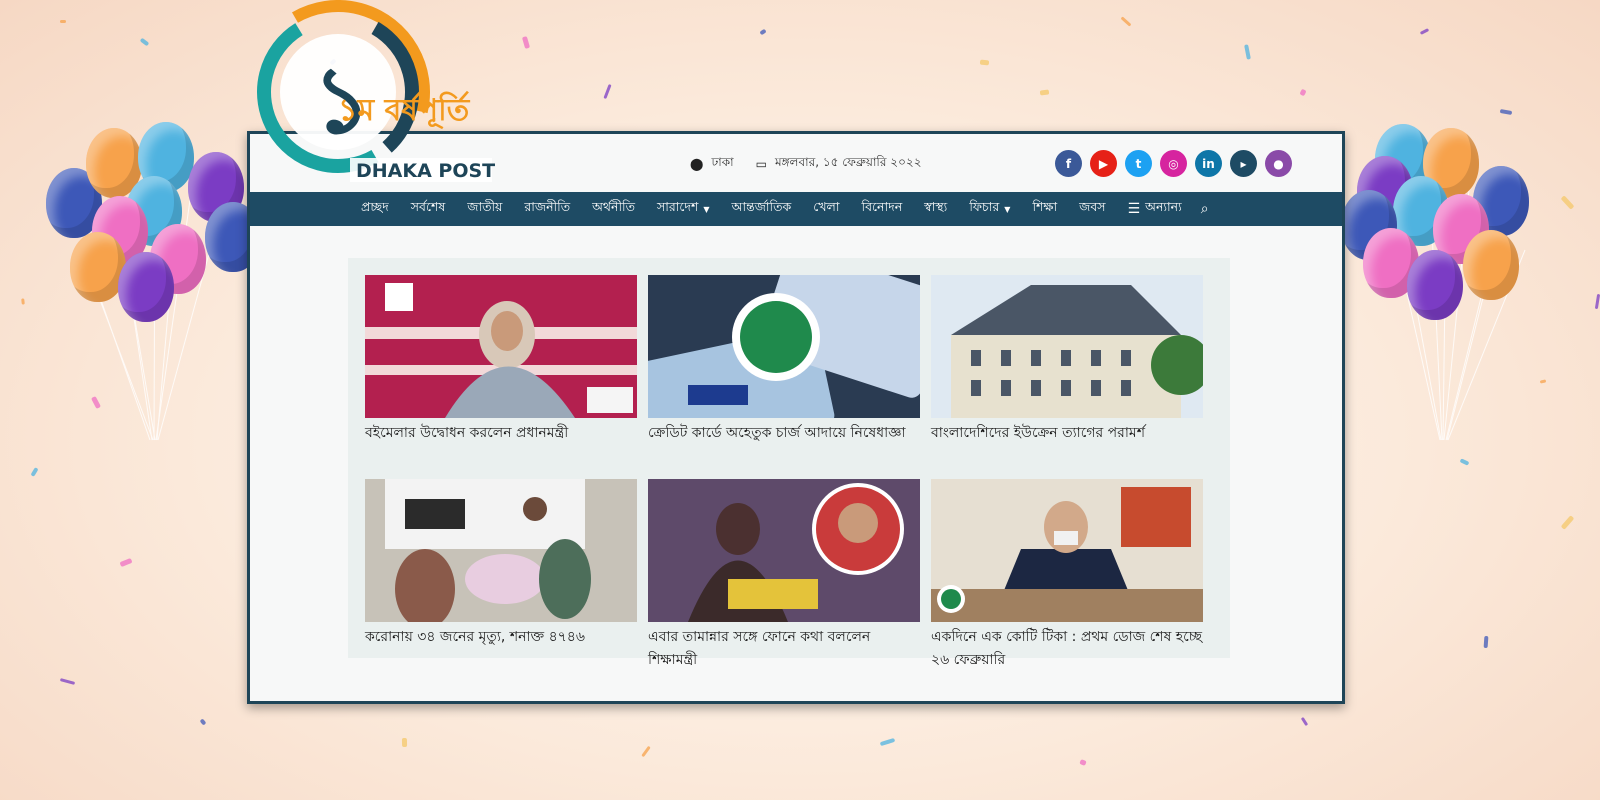  Describe the element at coordinates (428, 206) in the screenshot. I see `nav-item-label: সর্বশেষ` at that location.